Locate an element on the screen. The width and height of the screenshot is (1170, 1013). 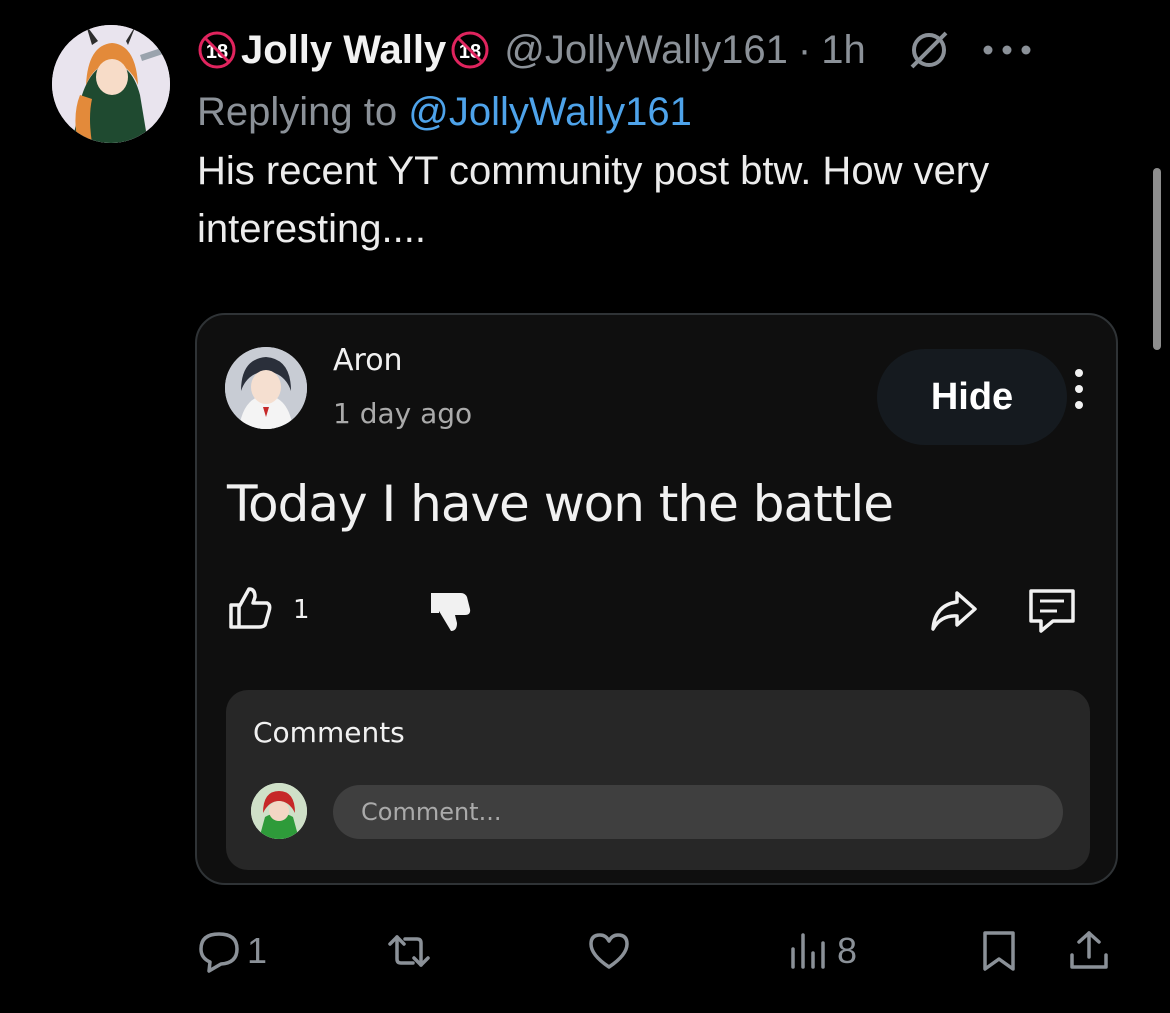
share-button is located at coordinates (1089, 951).